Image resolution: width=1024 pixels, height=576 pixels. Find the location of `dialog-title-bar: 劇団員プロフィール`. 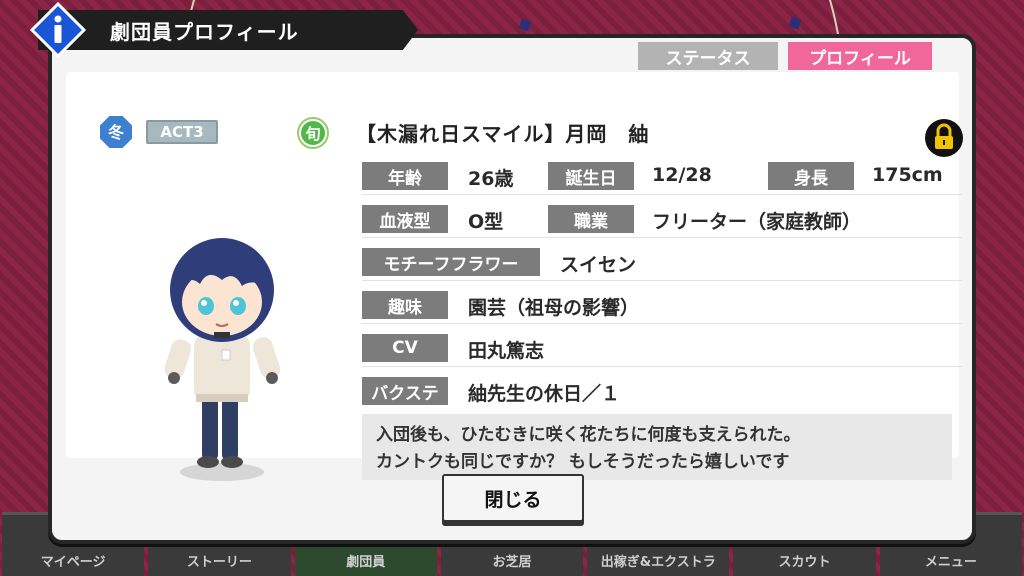

dialog-title-bar: 劇団員プロフィール is located at coordinates (228, 30).